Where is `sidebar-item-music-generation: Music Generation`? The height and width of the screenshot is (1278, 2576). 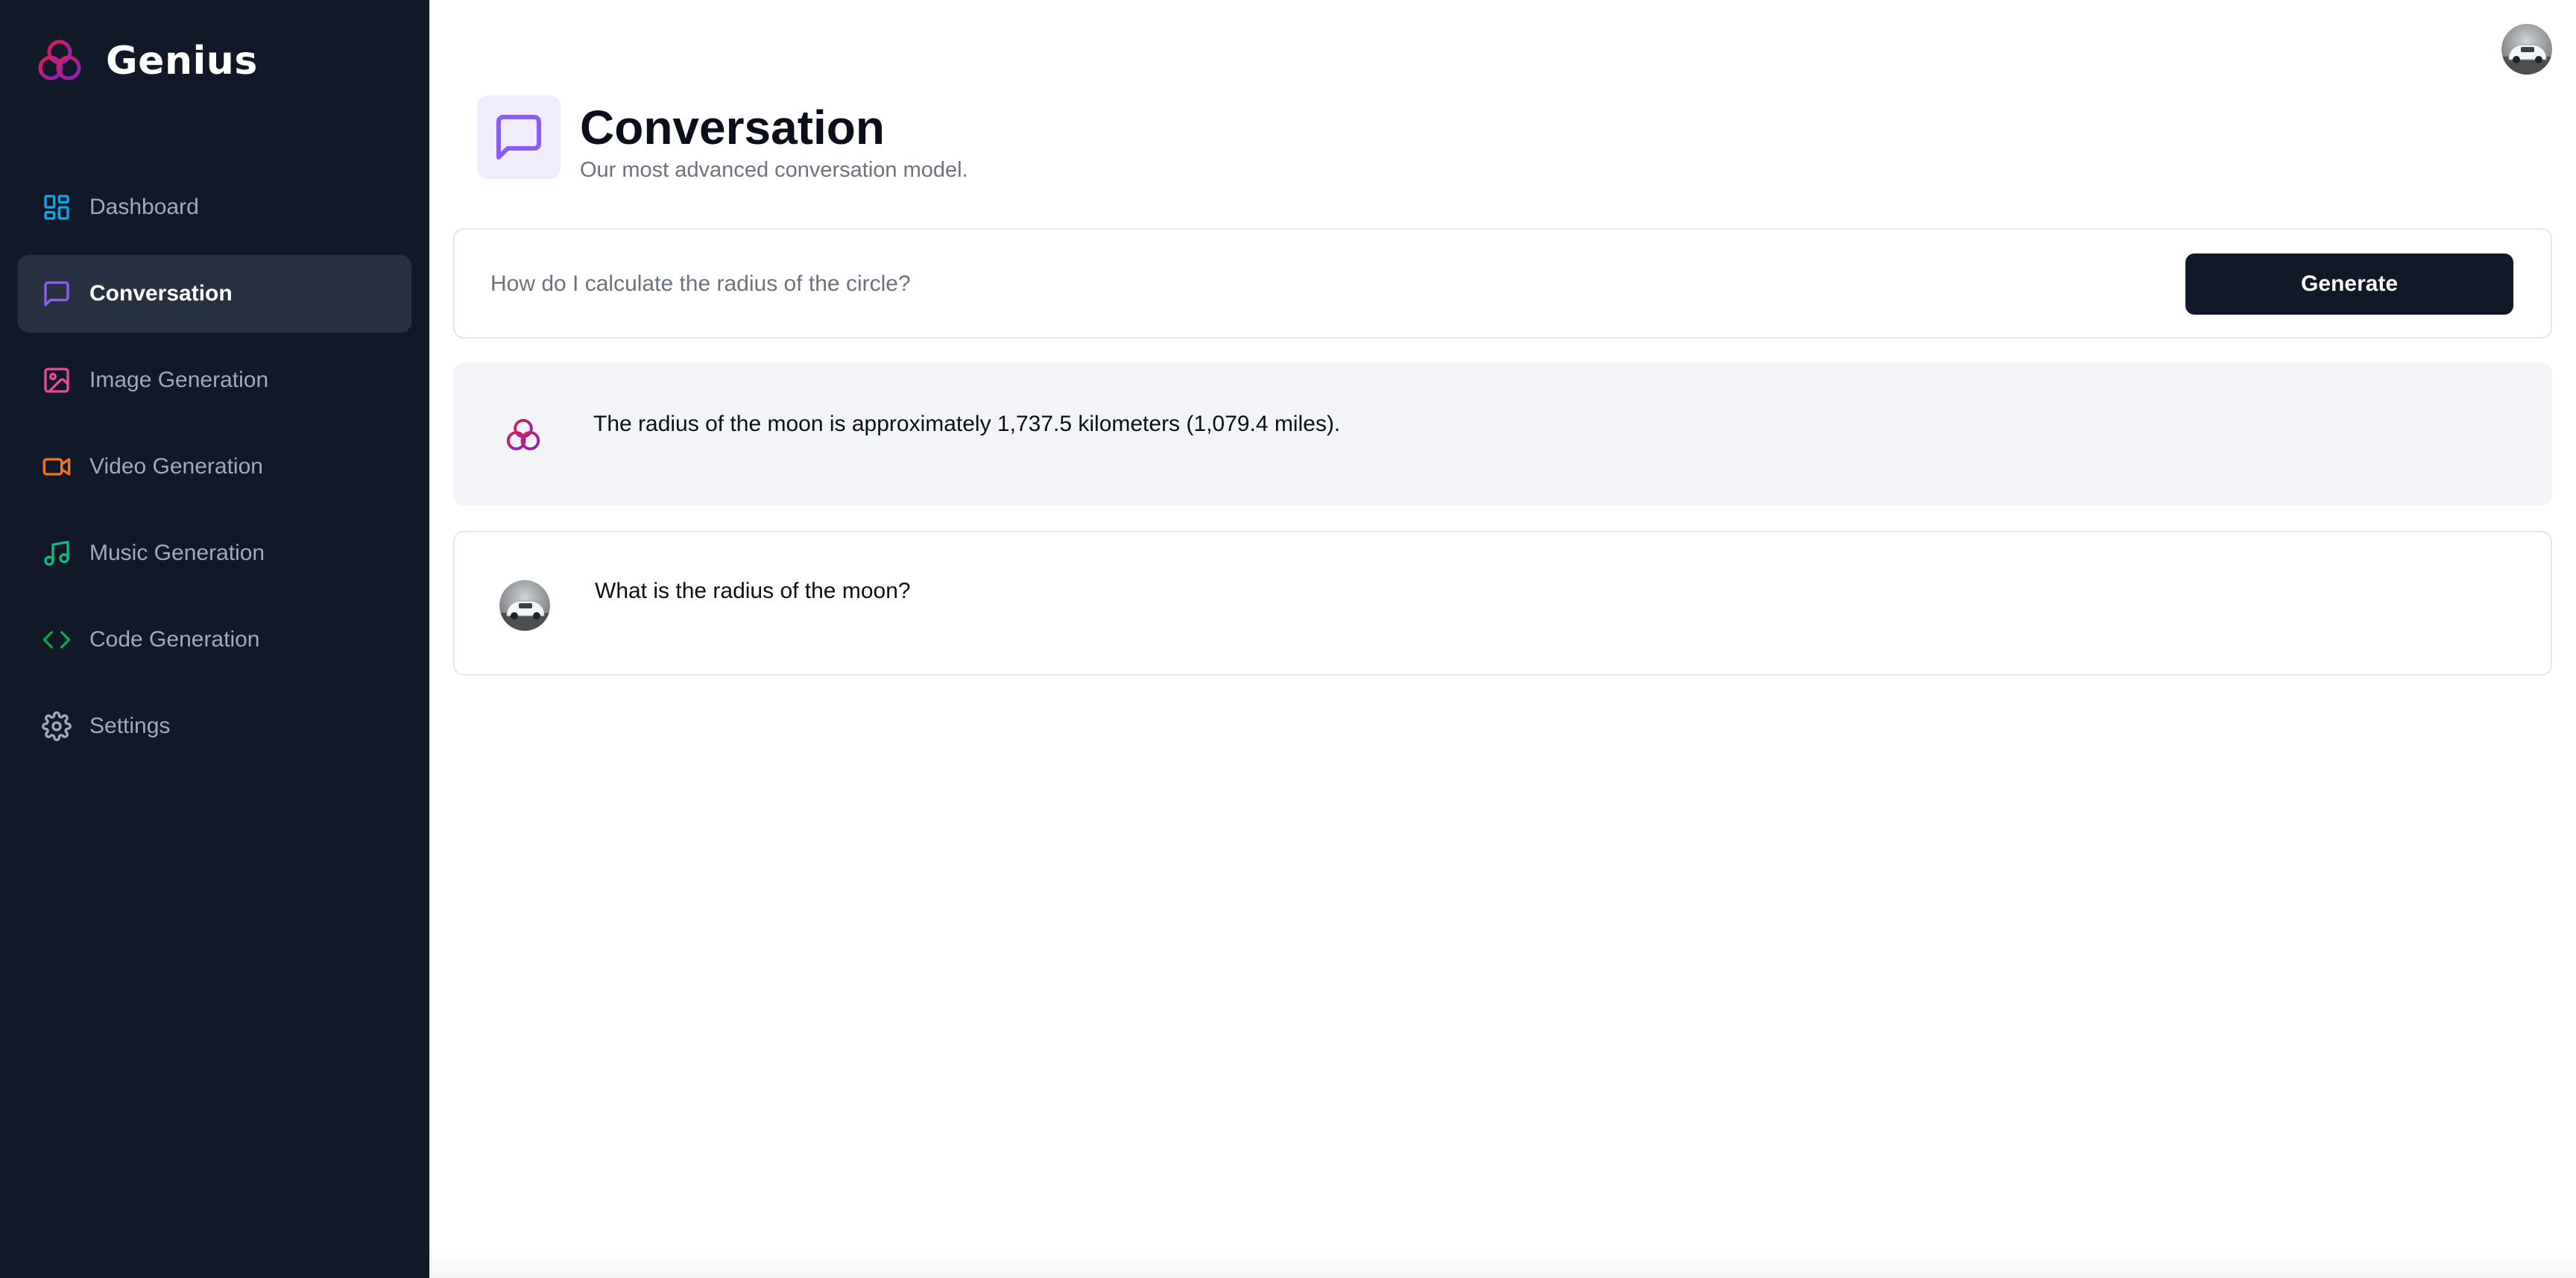
sidebar-item-music-generation: Music Generation is located at coordinates (214, 553).